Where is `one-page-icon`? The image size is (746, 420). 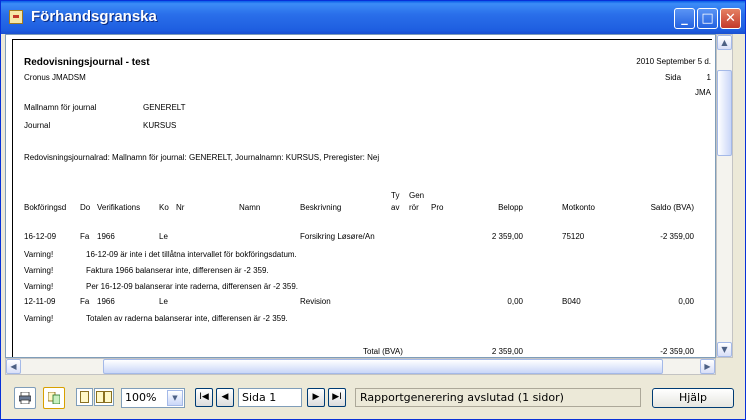 one-page-icon is located at coordinates (84, 397).